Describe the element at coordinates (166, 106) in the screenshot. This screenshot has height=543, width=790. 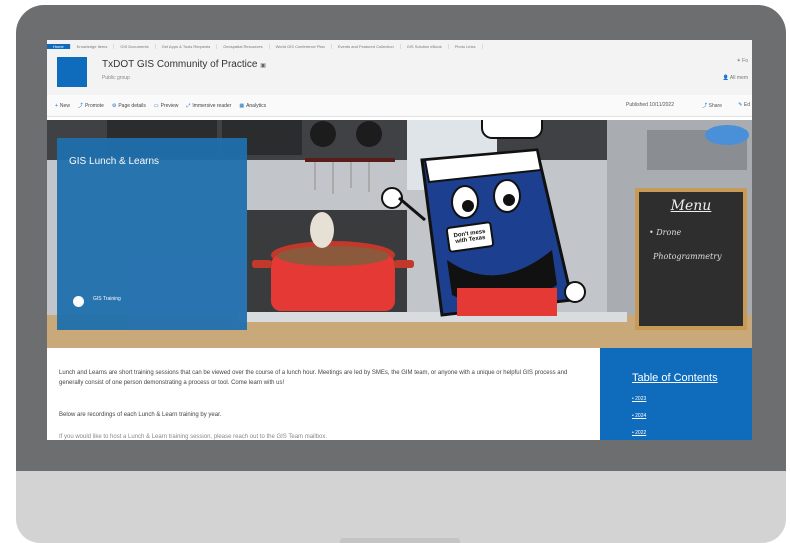
I see `preview-button: ▭ Preview` at that location.